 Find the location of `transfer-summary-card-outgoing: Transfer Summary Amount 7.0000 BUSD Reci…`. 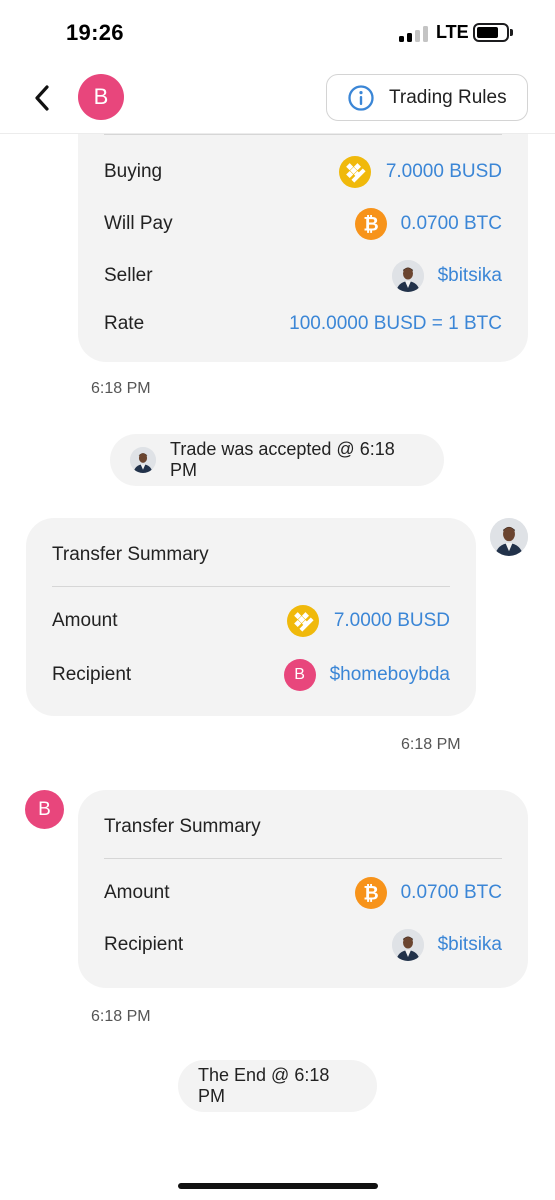

transfer-summary-card-outgoing: Transfer Summary Amount 7.0000 BUSD Reci… is located at coordinates (251, 617).